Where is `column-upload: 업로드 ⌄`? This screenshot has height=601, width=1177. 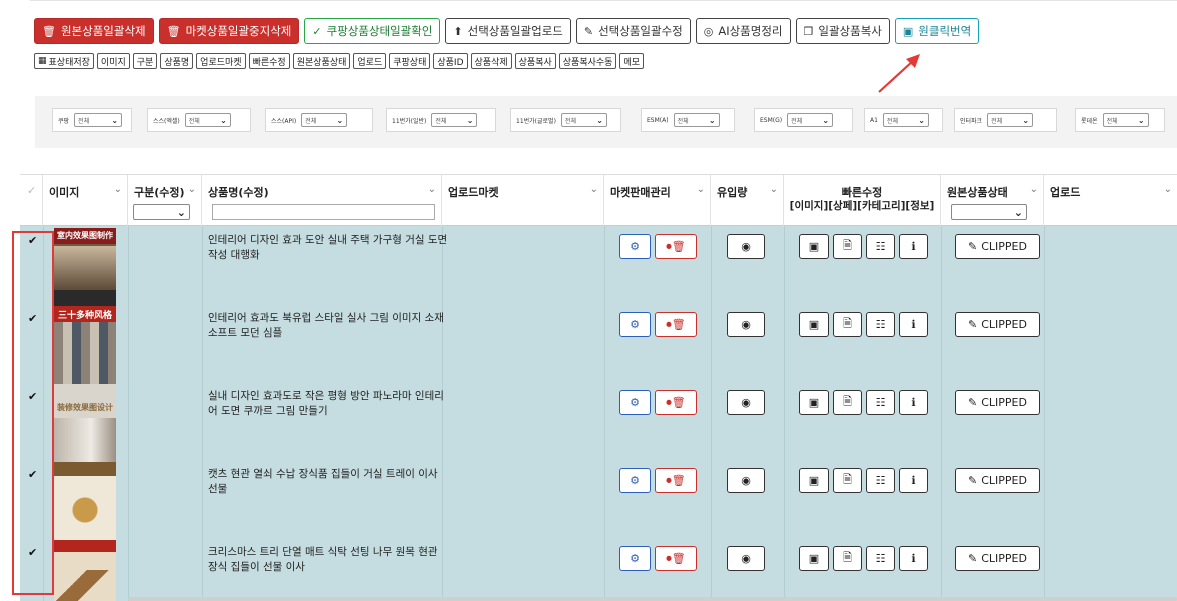
column-upload: 업로드 ⌄ is located at coordinates (1110, 200).